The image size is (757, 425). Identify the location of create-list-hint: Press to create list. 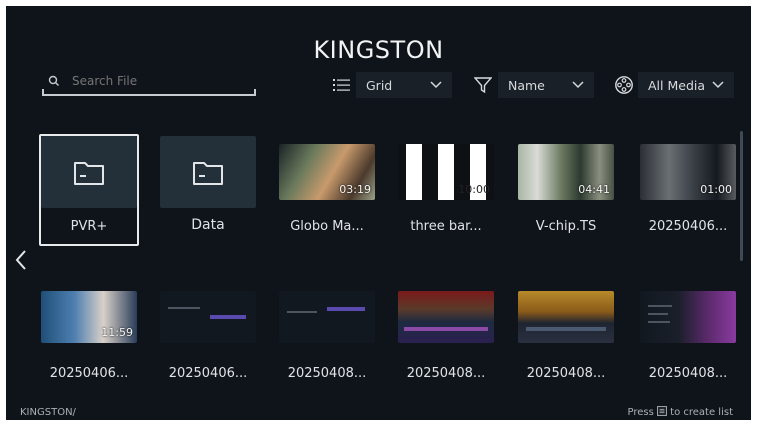
(680, 412).